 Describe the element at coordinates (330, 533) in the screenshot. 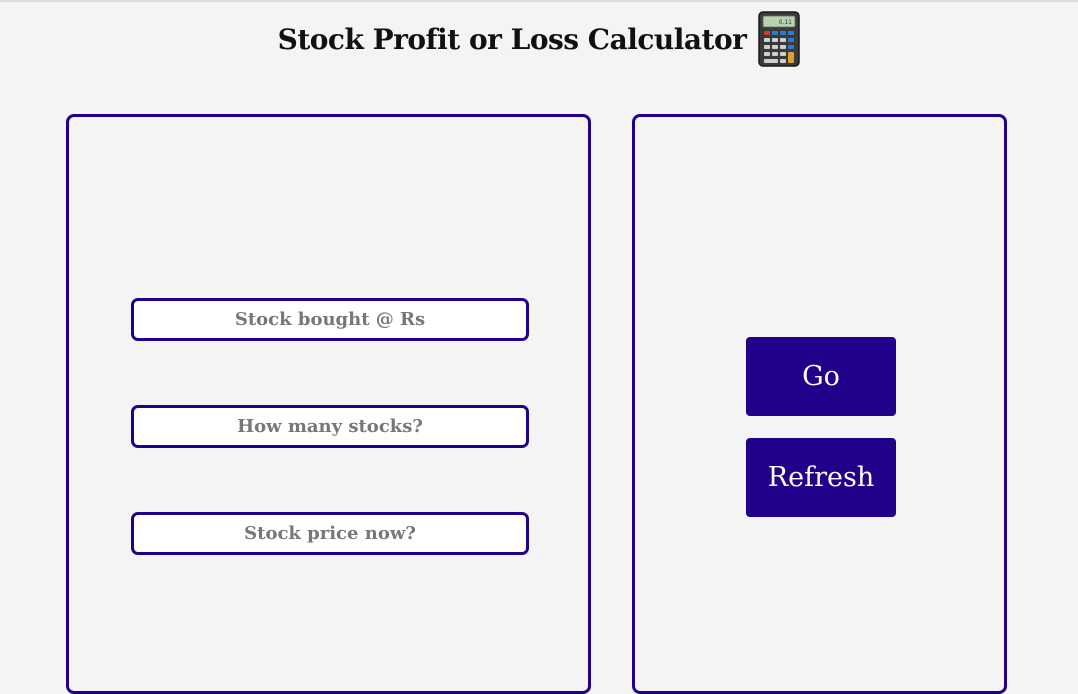

I see `stock-current-price-input` at that location.